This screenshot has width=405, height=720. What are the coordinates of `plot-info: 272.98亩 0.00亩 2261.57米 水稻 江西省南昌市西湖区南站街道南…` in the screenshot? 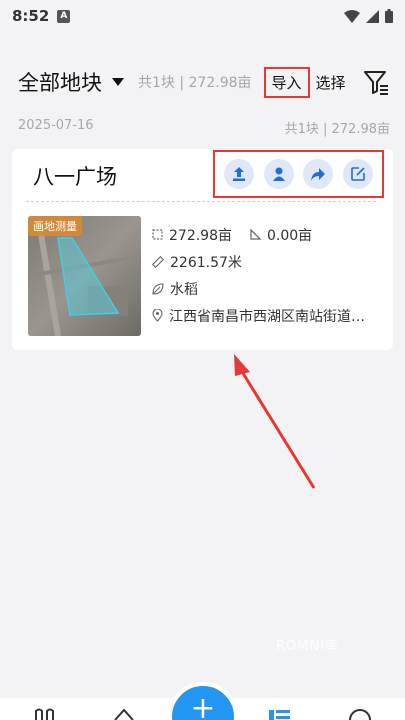 It's located at (269, 275).